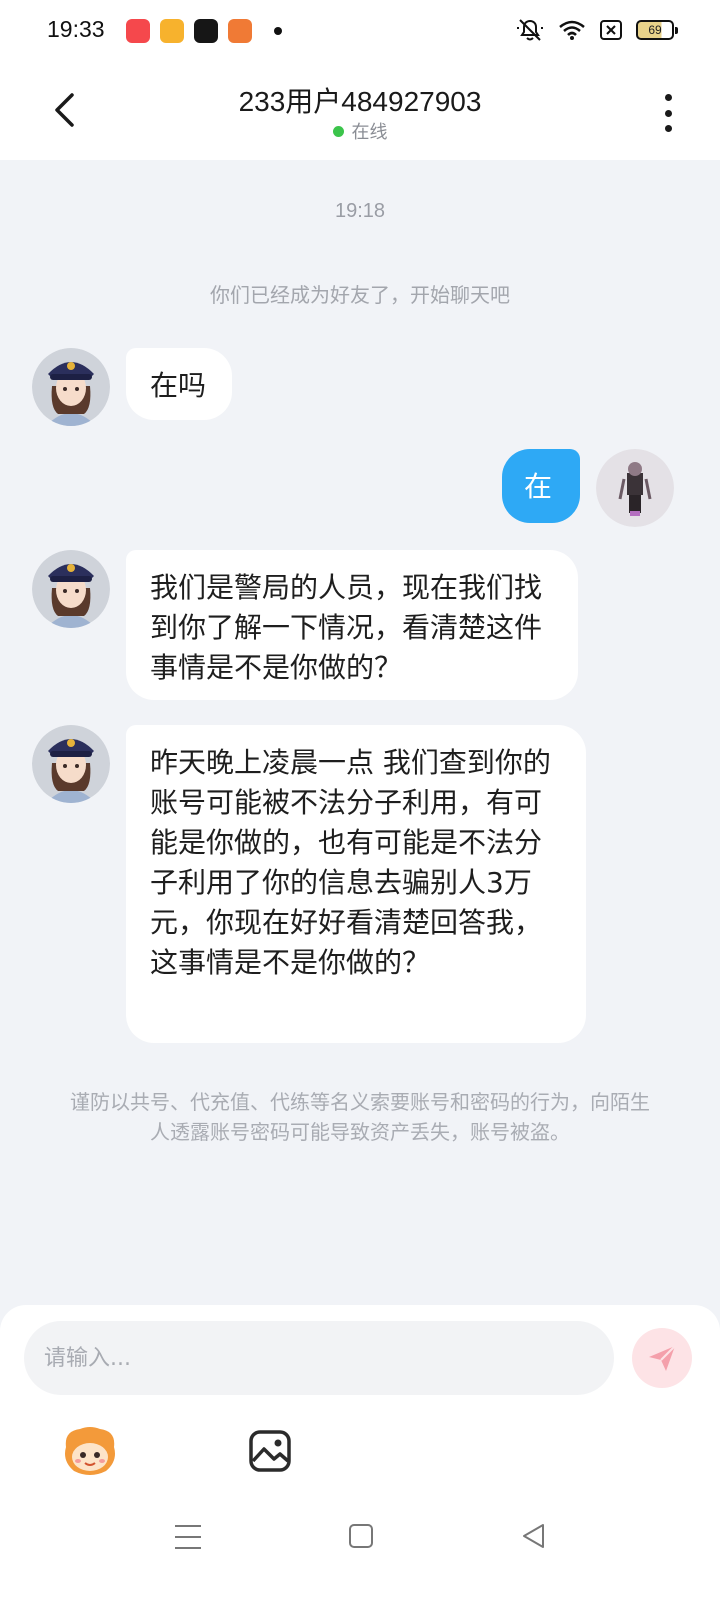 The height and width of the screenshot is (1600, 720). I want to click on sticker-mascot-icon, so click(90, 1451).